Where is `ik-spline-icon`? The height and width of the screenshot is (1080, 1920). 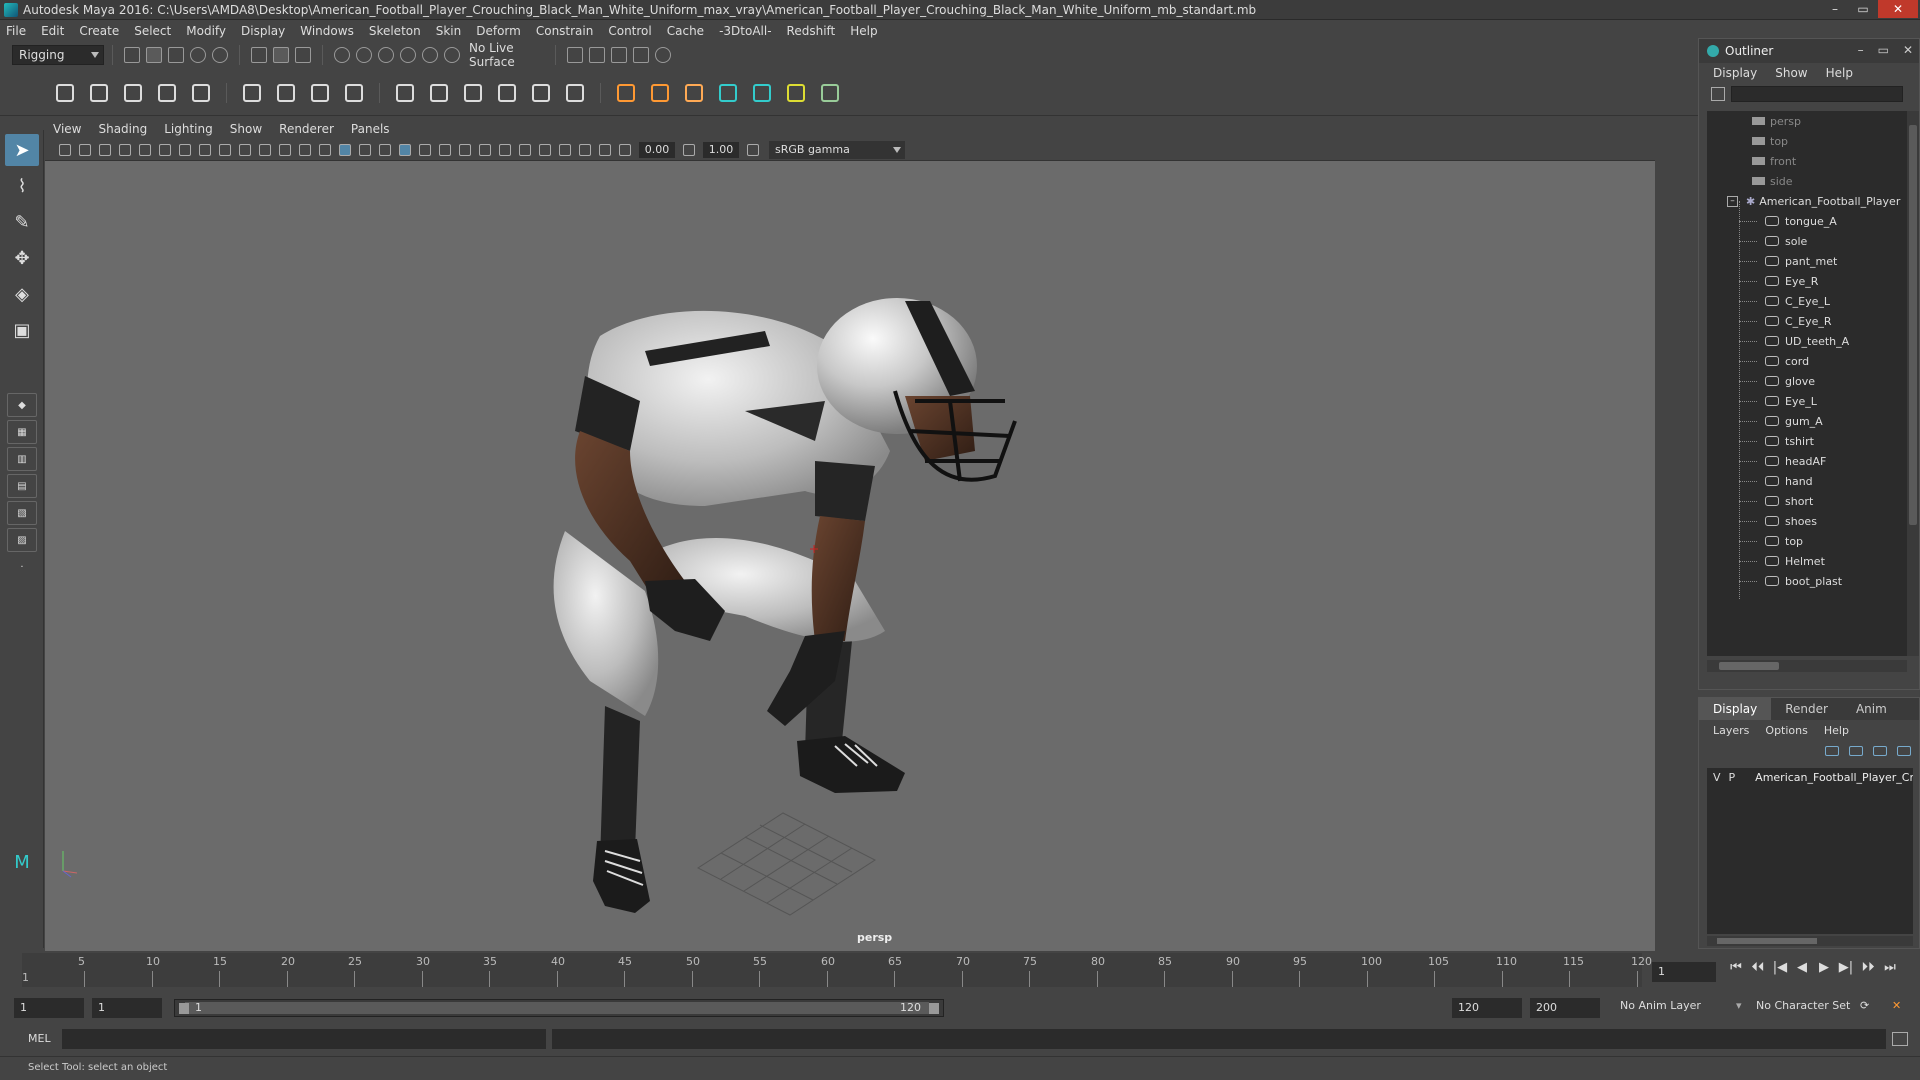
ik-spline-icon is located at coordinates (133, 93).